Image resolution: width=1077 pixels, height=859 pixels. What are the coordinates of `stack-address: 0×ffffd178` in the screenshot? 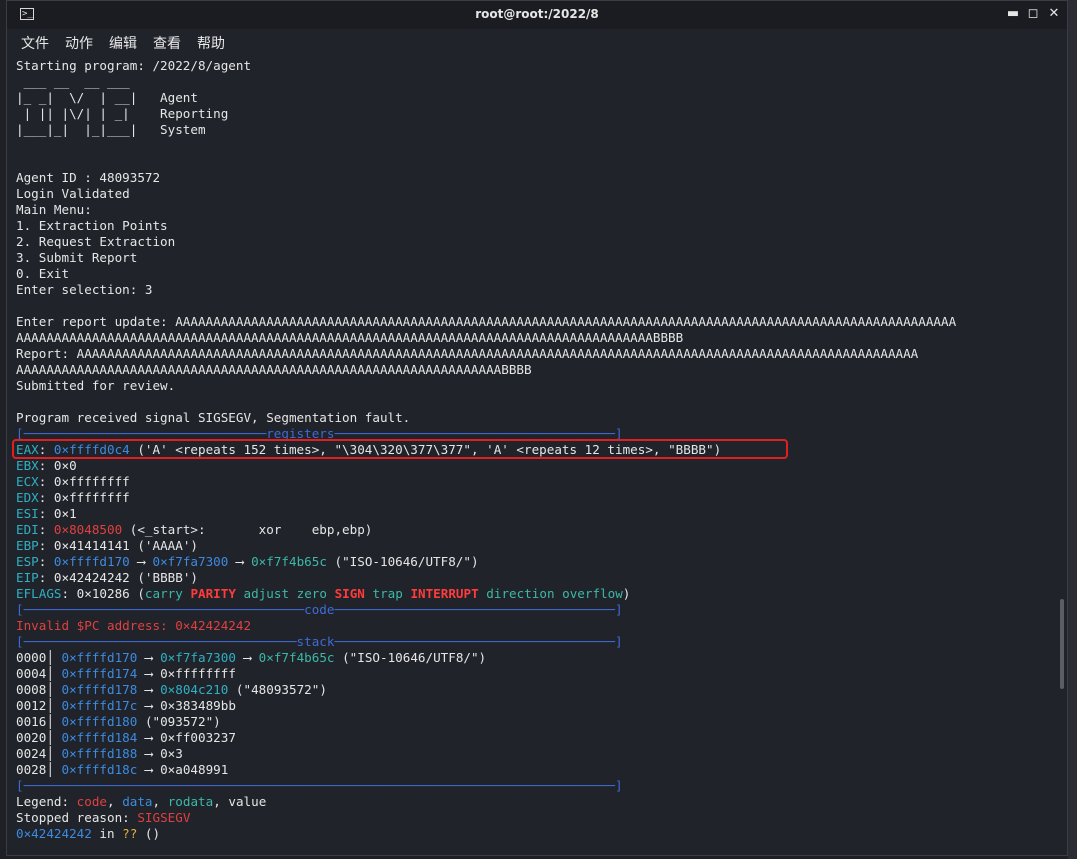 It's located at (99, 689).